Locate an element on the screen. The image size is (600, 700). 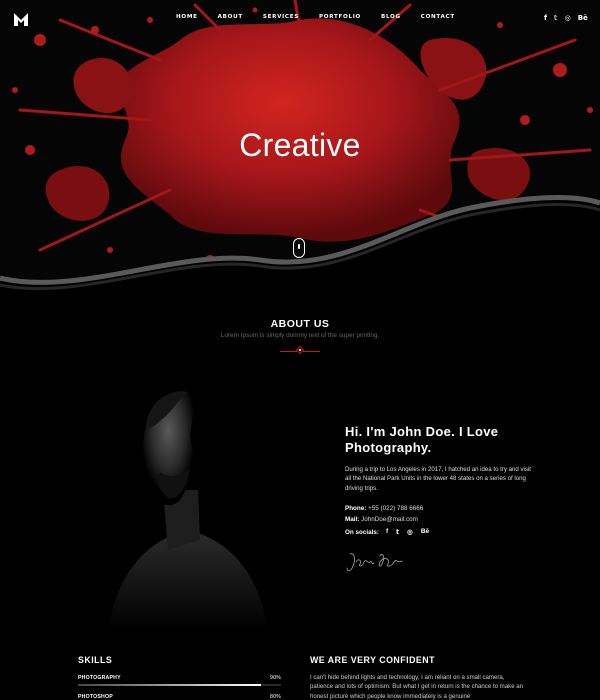
mail-value: JohnDoe@mail.com is located at coordinates (389, 519).